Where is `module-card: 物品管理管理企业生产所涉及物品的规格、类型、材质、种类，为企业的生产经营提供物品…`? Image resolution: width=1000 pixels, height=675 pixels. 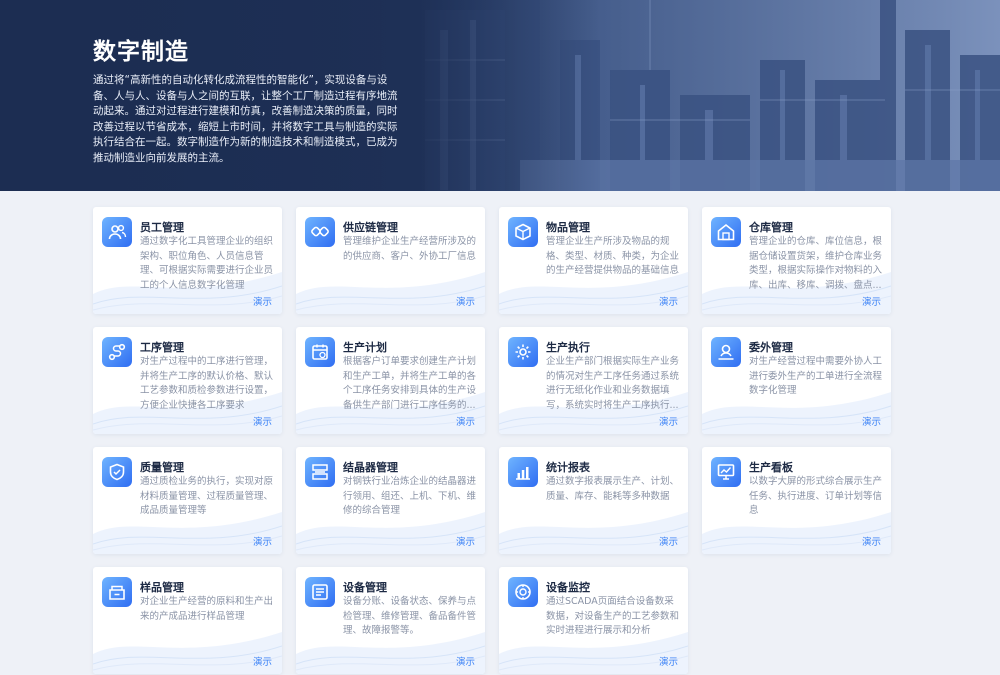
module-card: 物品管理管理企业生产所涉及物品的规格、类型、材质、种类，为企业的生产经营提供物品… is located at coordinates (593, 260).